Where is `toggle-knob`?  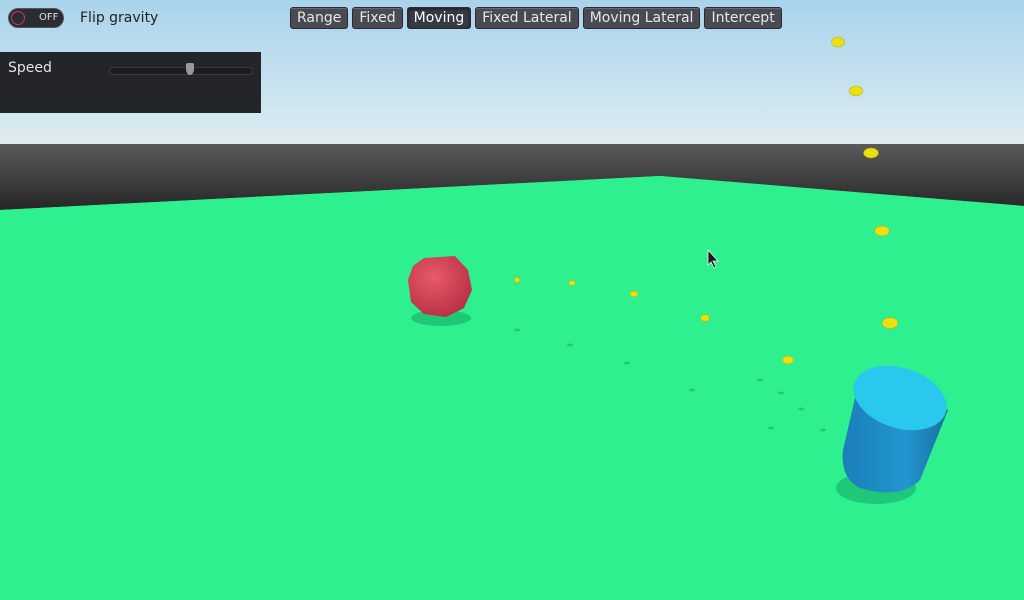 toggle-knob is located at coordinates (18, 18).